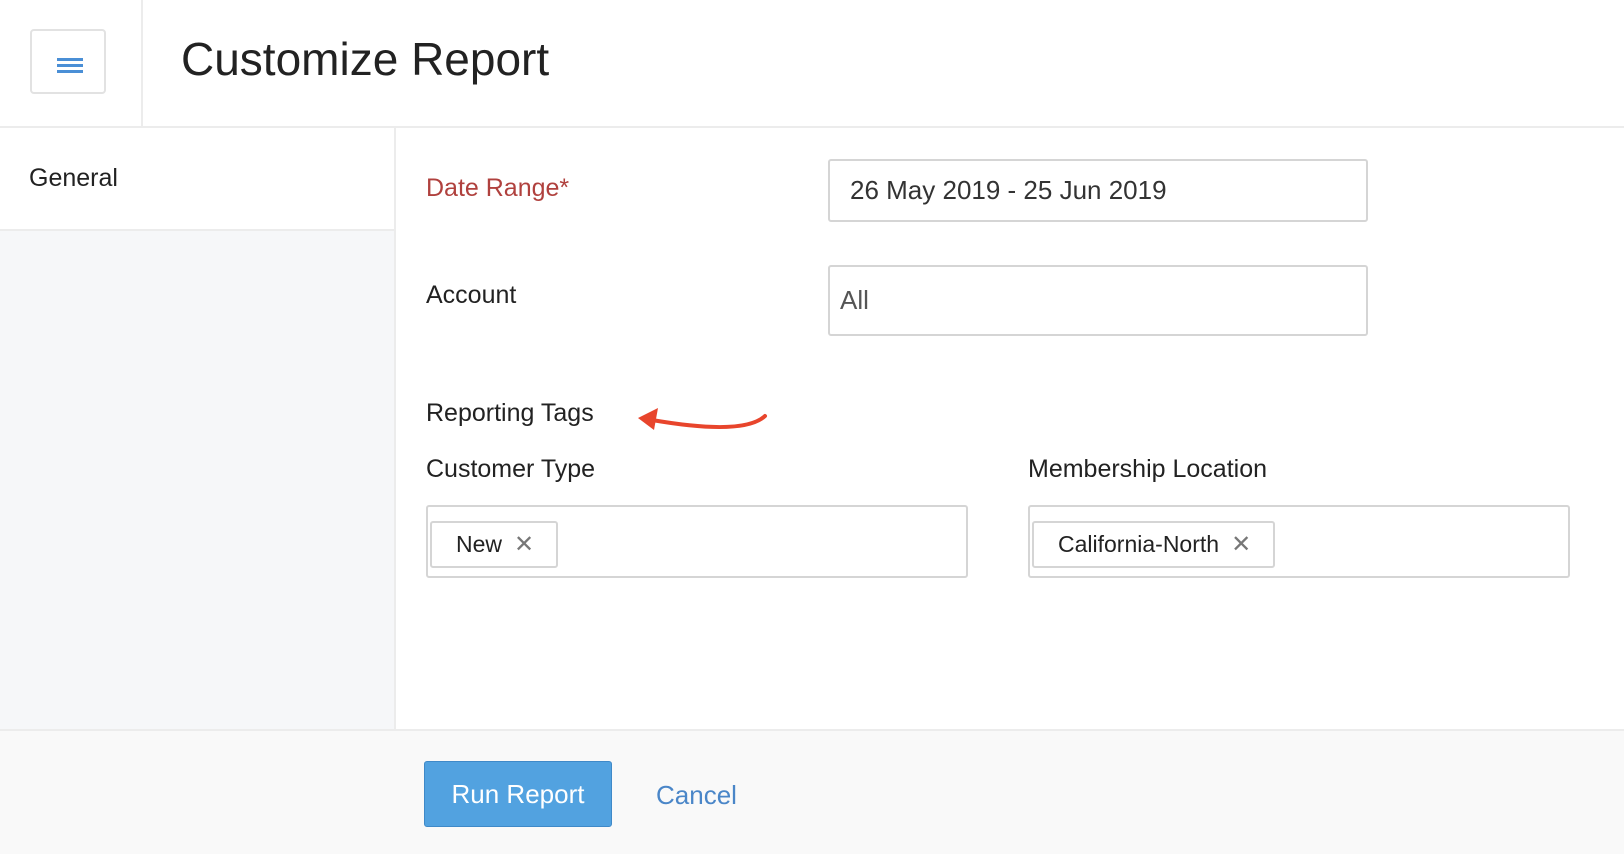  Describe the element at coordinates (812, 791) in the screenshot. I see `footer: Run Report Cancel` at that location.